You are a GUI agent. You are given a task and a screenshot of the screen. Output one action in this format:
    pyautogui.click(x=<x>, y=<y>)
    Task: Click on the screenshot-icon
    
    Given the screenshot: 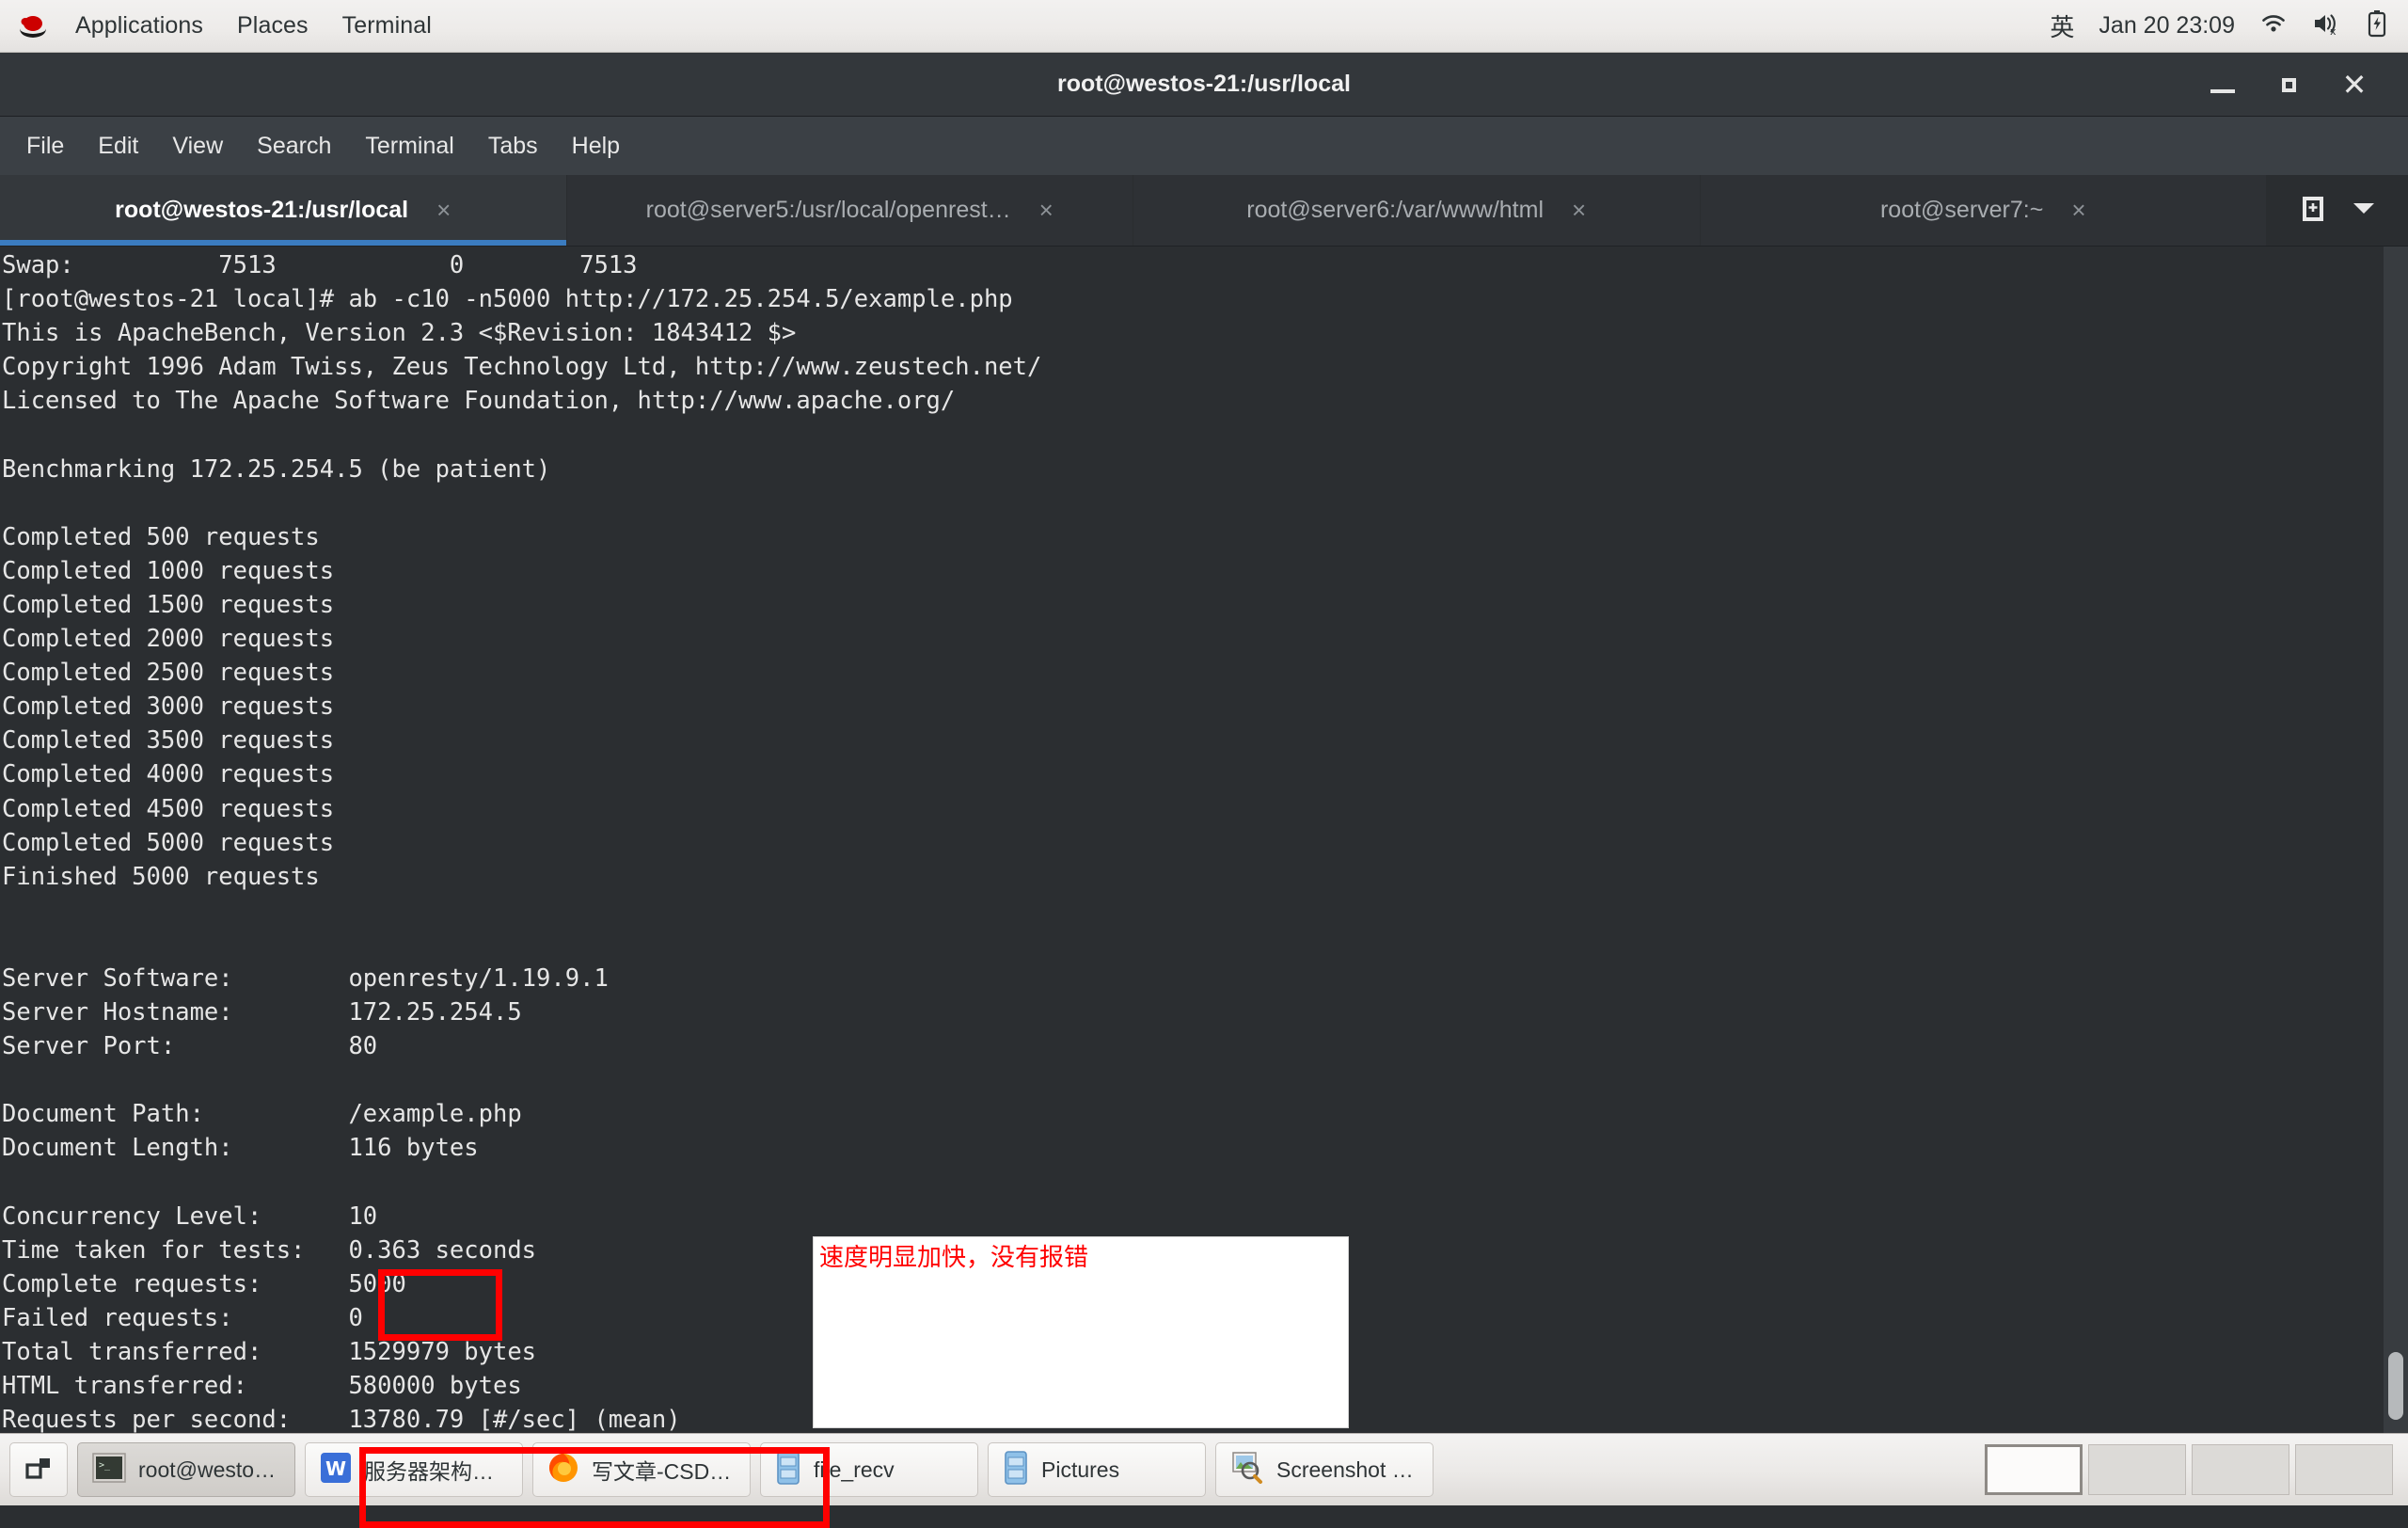 What is the action you would take?
    pyautogui.click(x=1247, y=1470)
    